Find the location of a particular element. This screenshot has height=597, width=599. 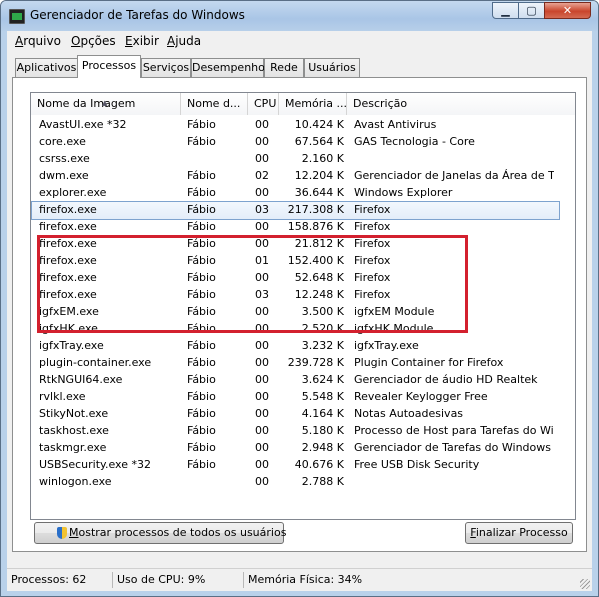

tab-rede: Rede is located at coordinates (284, 67).